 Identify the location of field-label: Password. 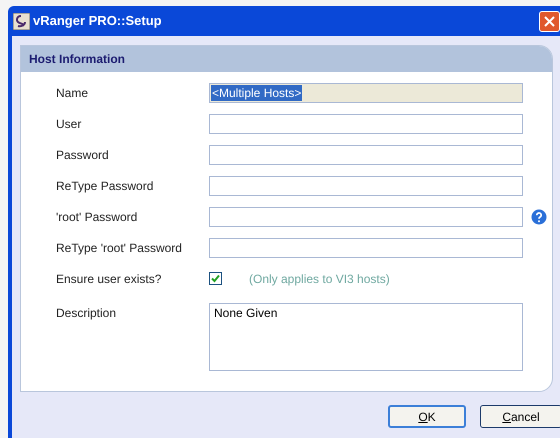
(83, 155).